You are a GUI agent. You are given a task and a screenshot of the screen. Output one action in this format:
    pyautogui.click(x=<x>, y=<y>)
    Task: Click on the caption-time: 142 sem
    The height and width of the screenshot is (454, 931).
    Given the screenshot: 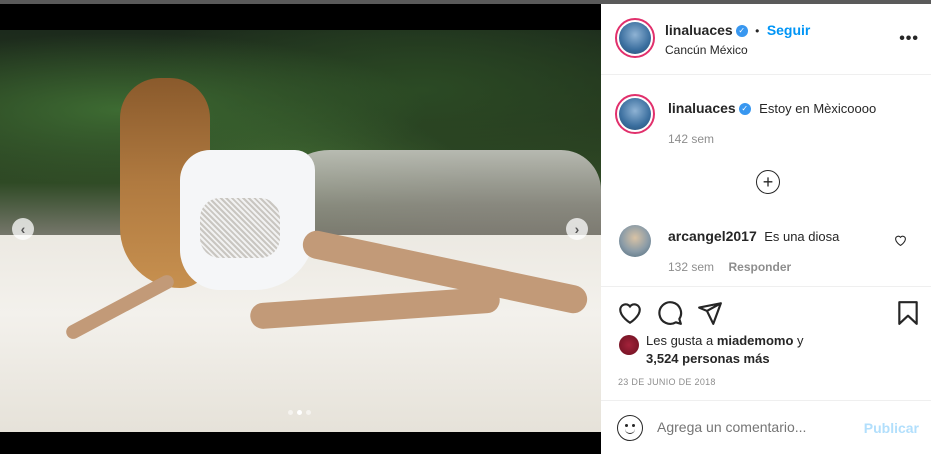 What is the action you would take?
    pyautogui.click(x=691, y=139)
    